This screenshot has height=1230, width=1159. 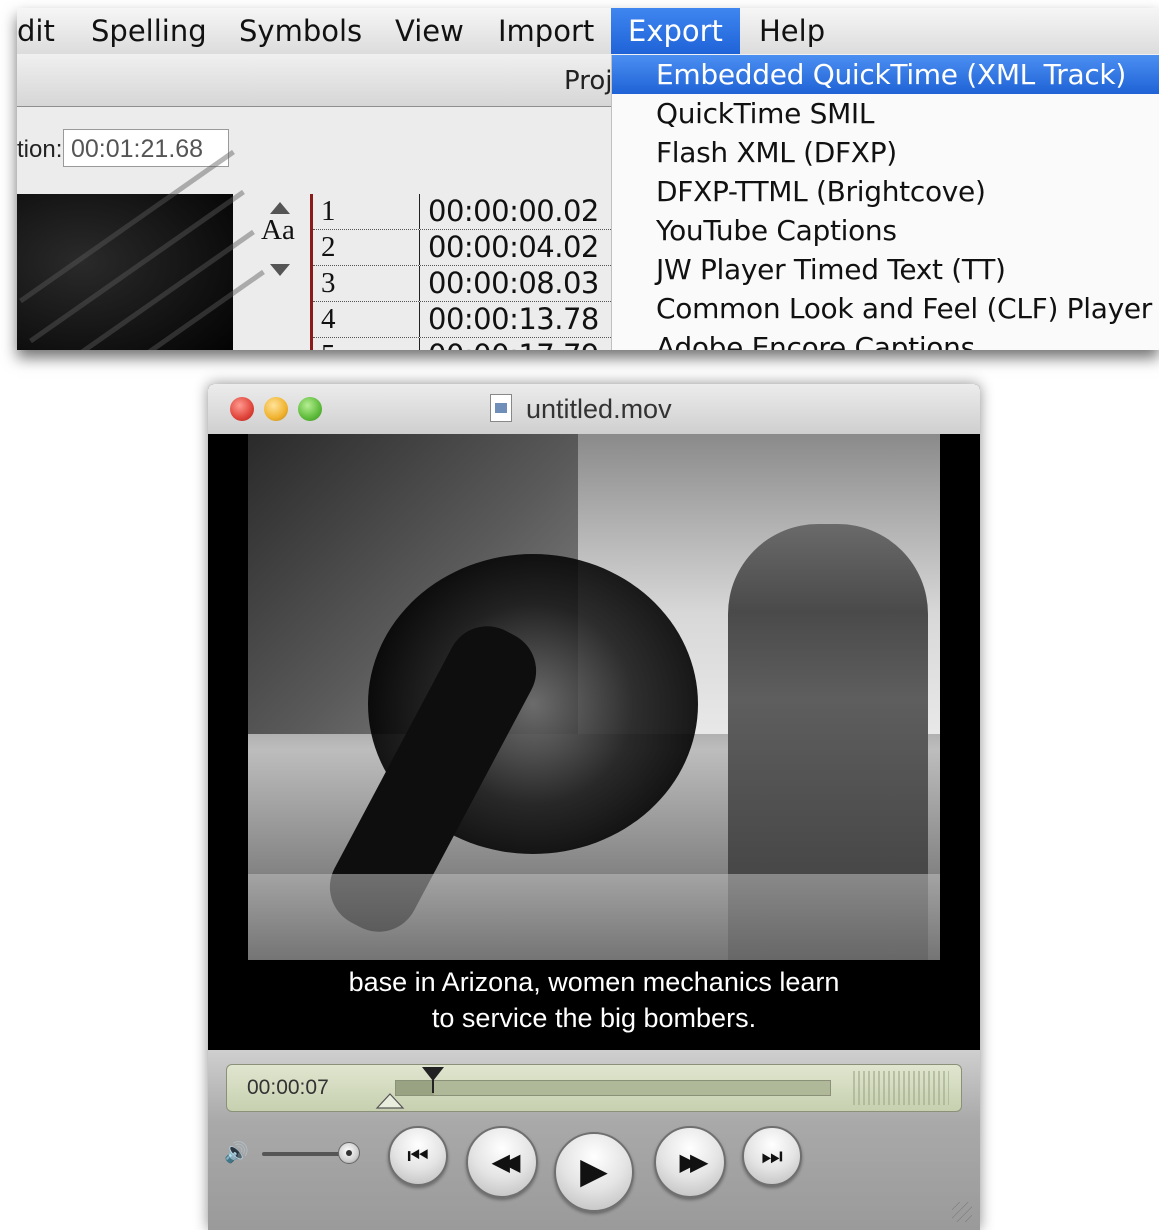 I want to click on caption-time: 00:00:17.79, so click(x=509, y=344).